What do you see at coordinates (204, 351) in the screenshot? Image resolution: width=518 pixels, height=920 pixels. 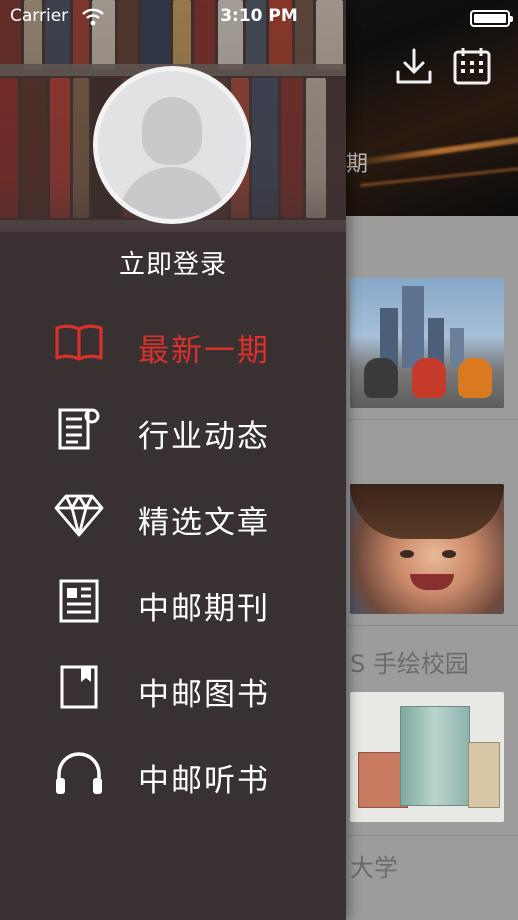 I see `menu-item-label: 最新一期` at bounding box center [204, 351].